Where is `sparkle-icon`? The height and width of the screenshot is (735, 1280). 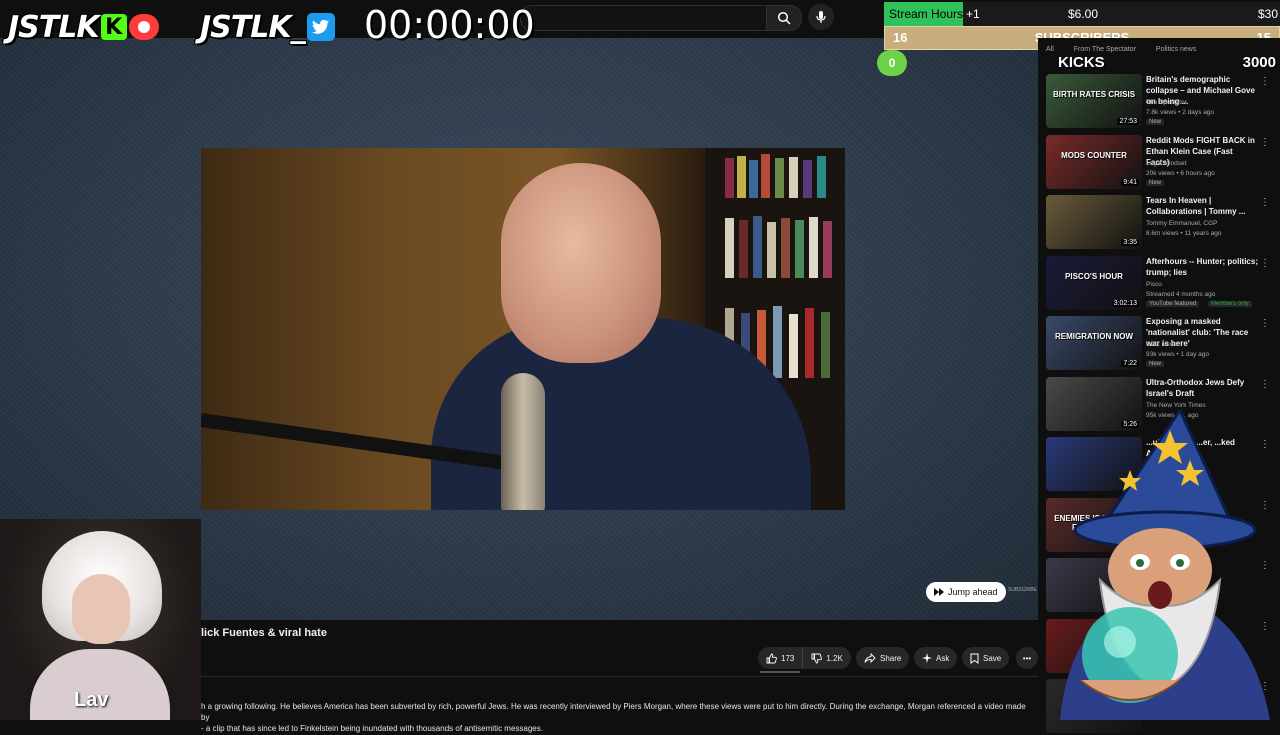 sparkle-icon is located at coordinates (927, 658).